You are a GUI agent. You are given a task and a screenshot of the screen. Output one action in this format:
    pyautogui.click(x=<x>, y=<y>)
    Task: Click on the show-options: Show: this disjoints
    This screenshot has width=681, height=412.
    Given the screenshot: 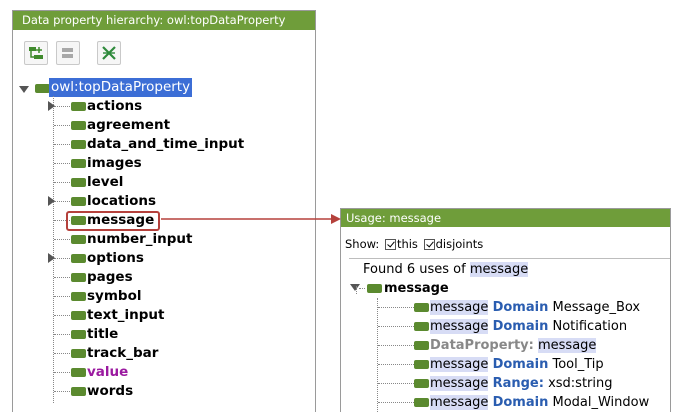 What is the action you would take?
    pyautogui.click(x=414, y=244)
    